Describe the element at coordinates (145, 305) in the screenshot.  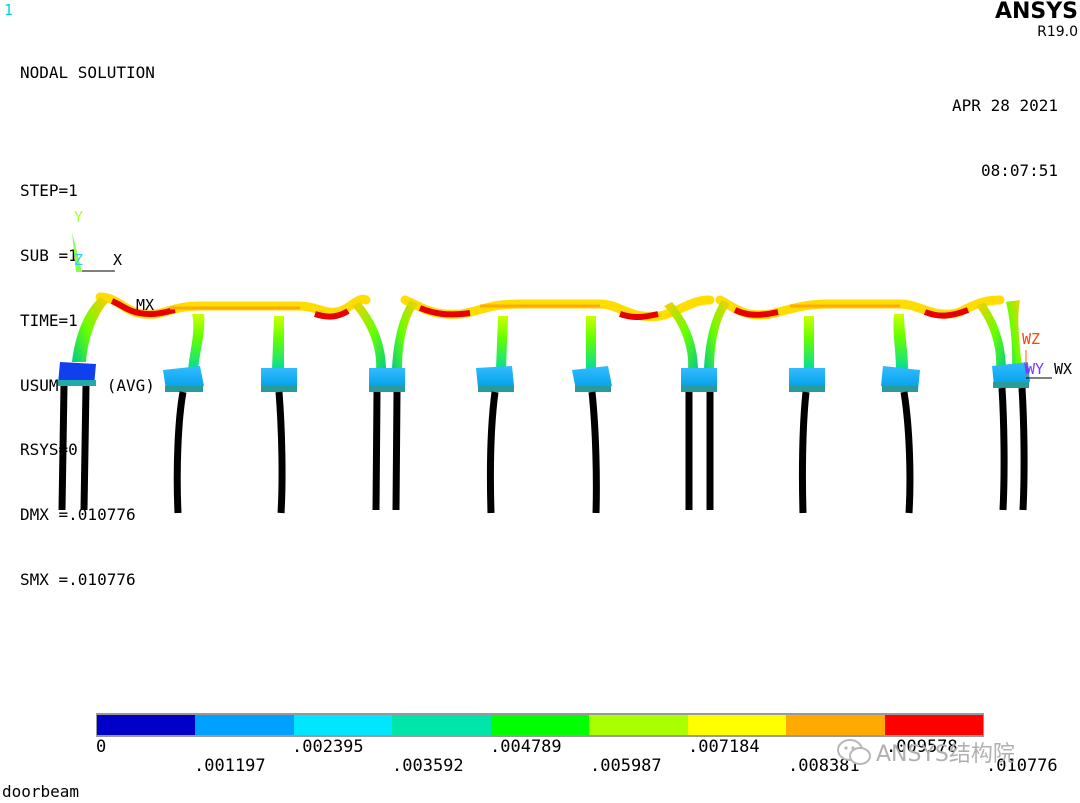
I see `max-marker-label: MX` at that location.